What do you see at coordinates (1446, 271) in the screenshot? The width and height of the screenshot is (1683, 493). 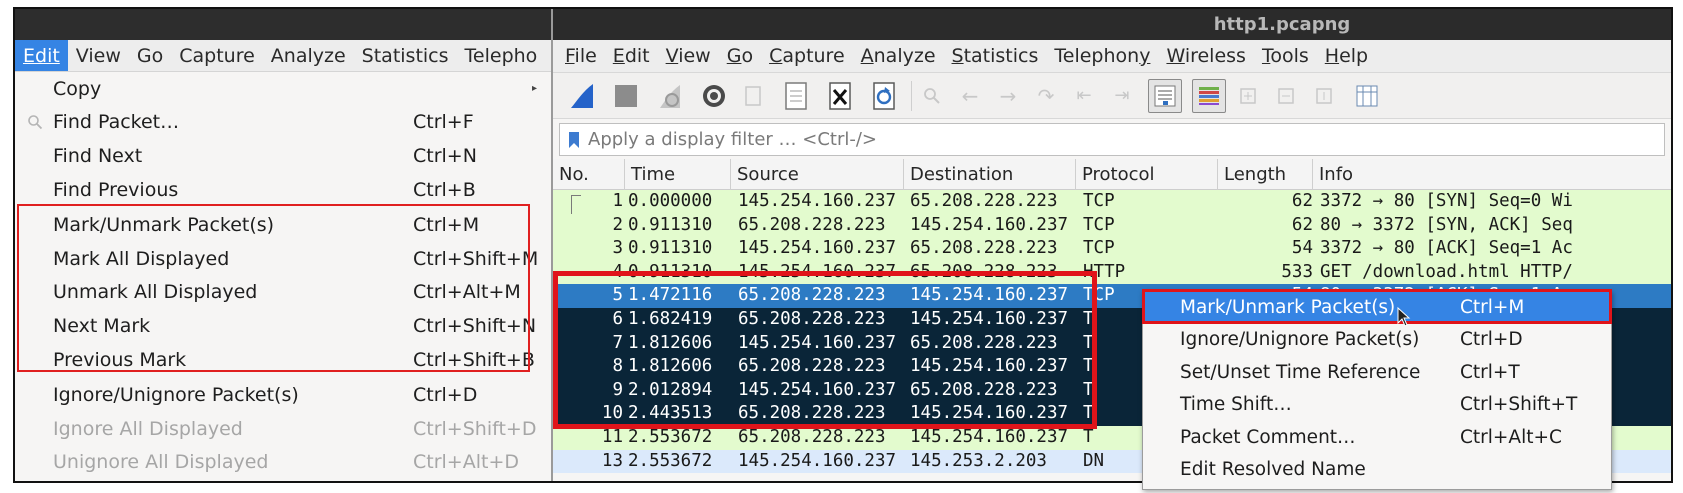 I see `packet-cell-info: GET /download.html HTTP/` at bounding box center [1446, 271].